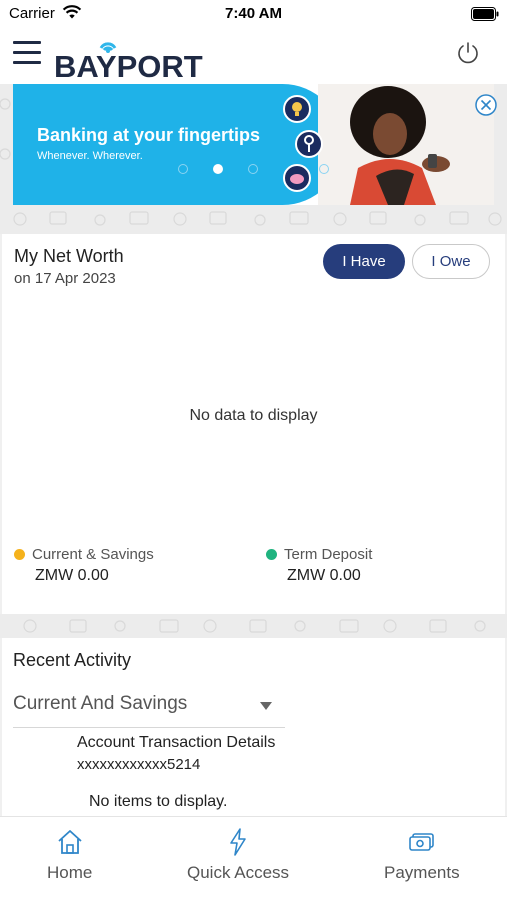 The width and height of the screenshot is (507, 900). What do you see at coordinates (149, 135) in the screenshot?
I see `banner-headline: Banking at your fingertips` at bounding box center [149, 135].